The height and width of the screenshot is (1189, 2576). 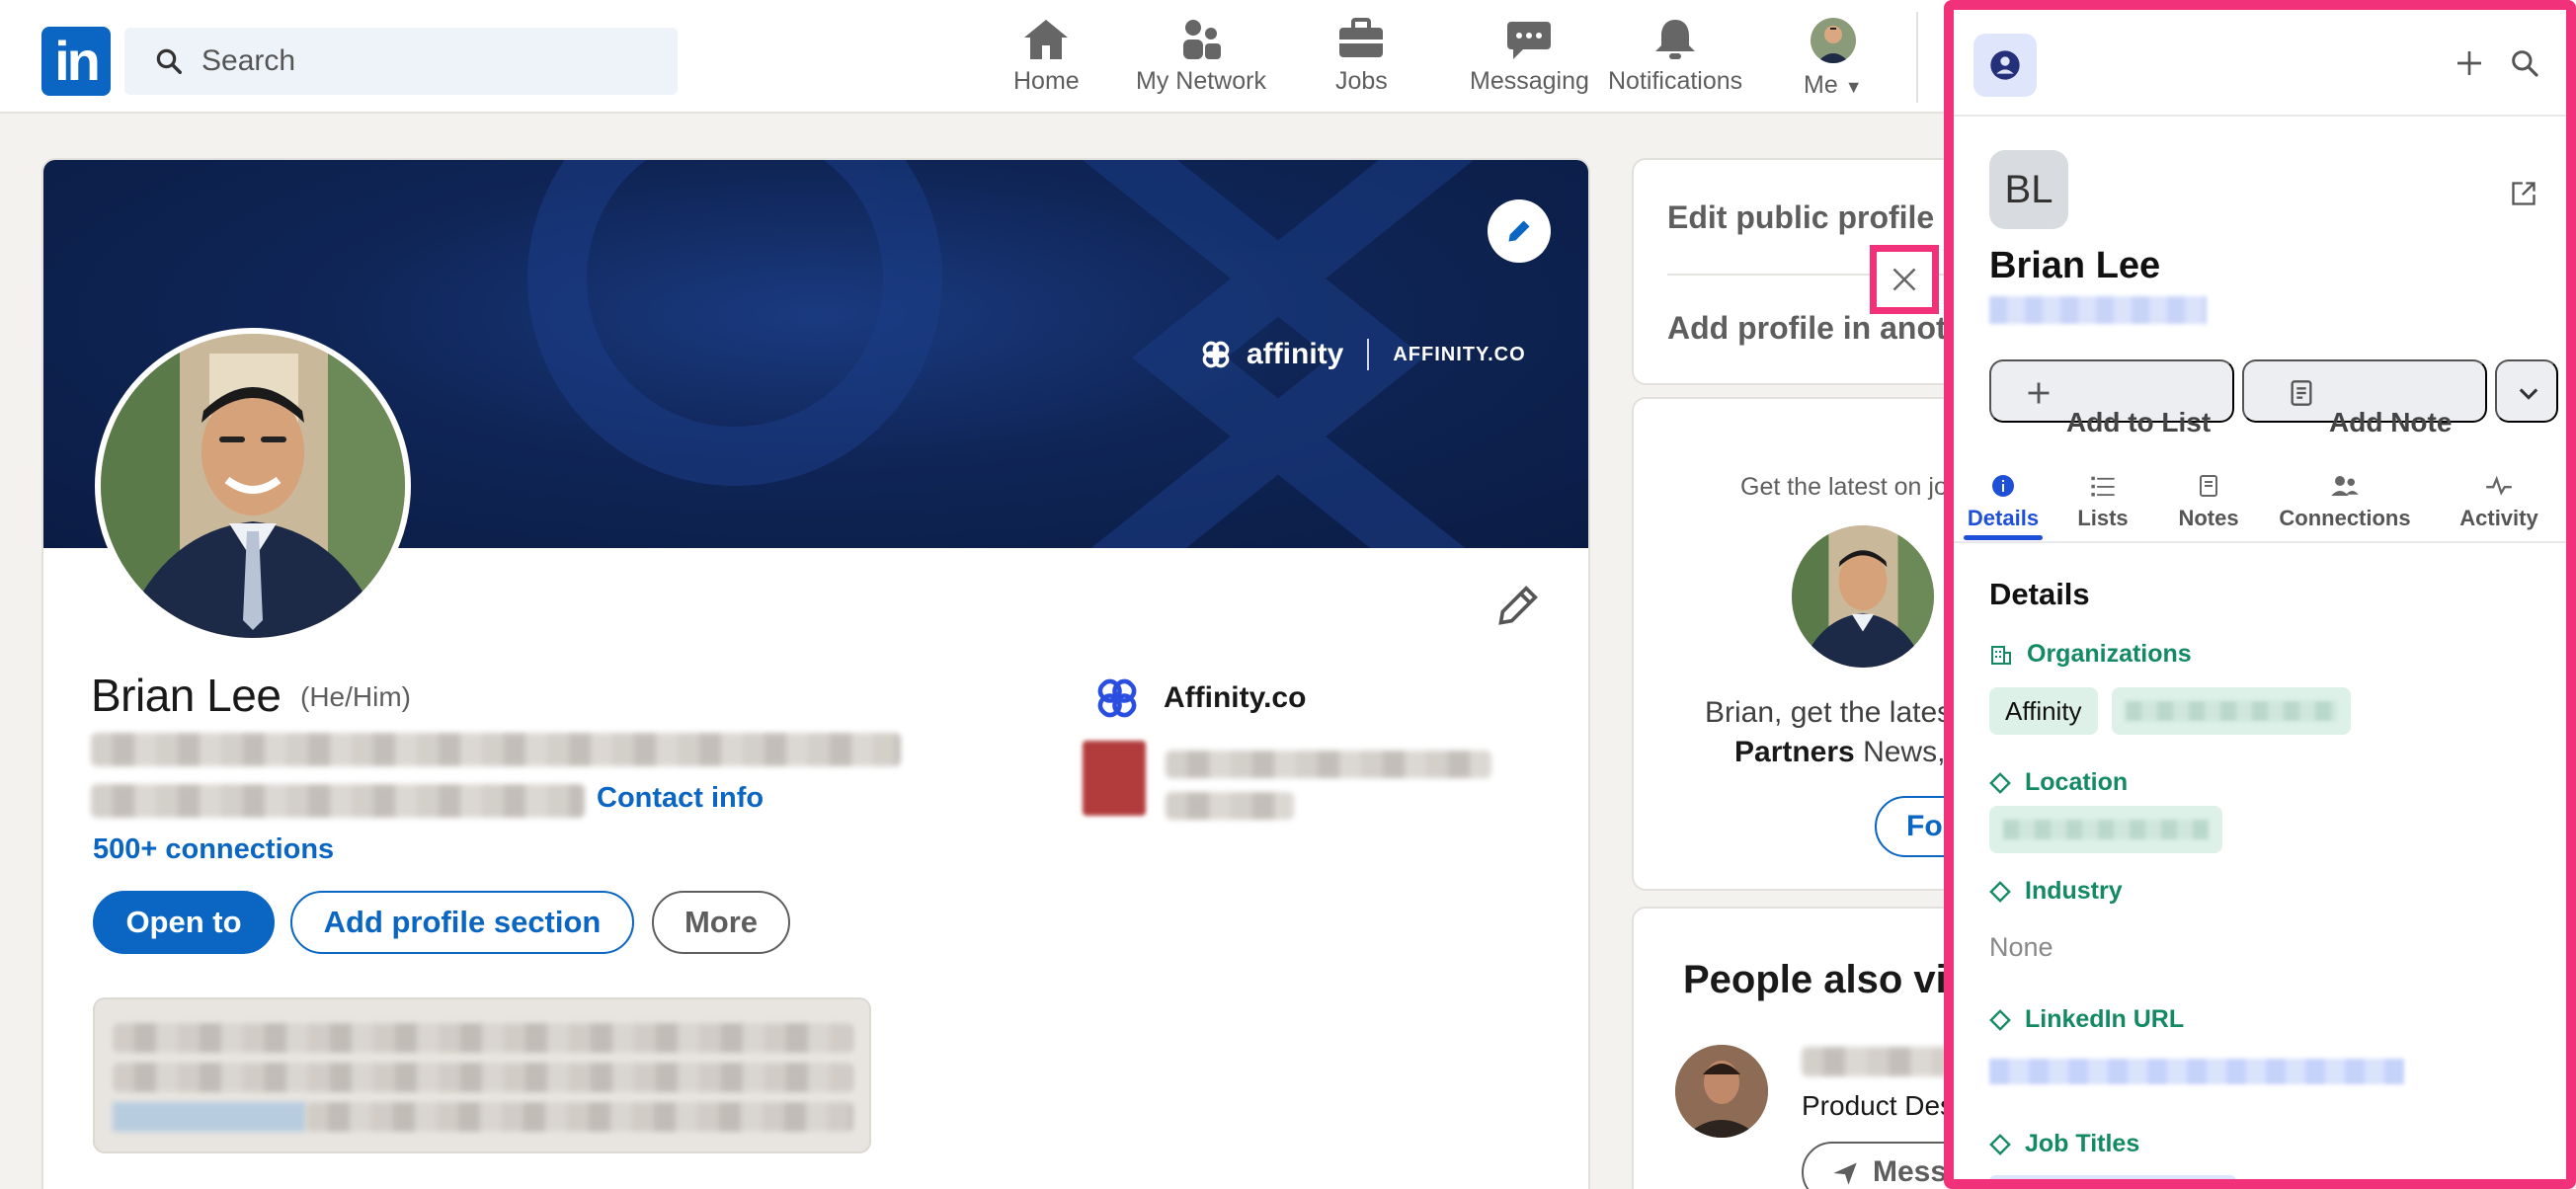 What do you see at coordinates (1361, 81) in the screenshot?
I see `nav-label: Jobs` at bounding box center [1361, 81].